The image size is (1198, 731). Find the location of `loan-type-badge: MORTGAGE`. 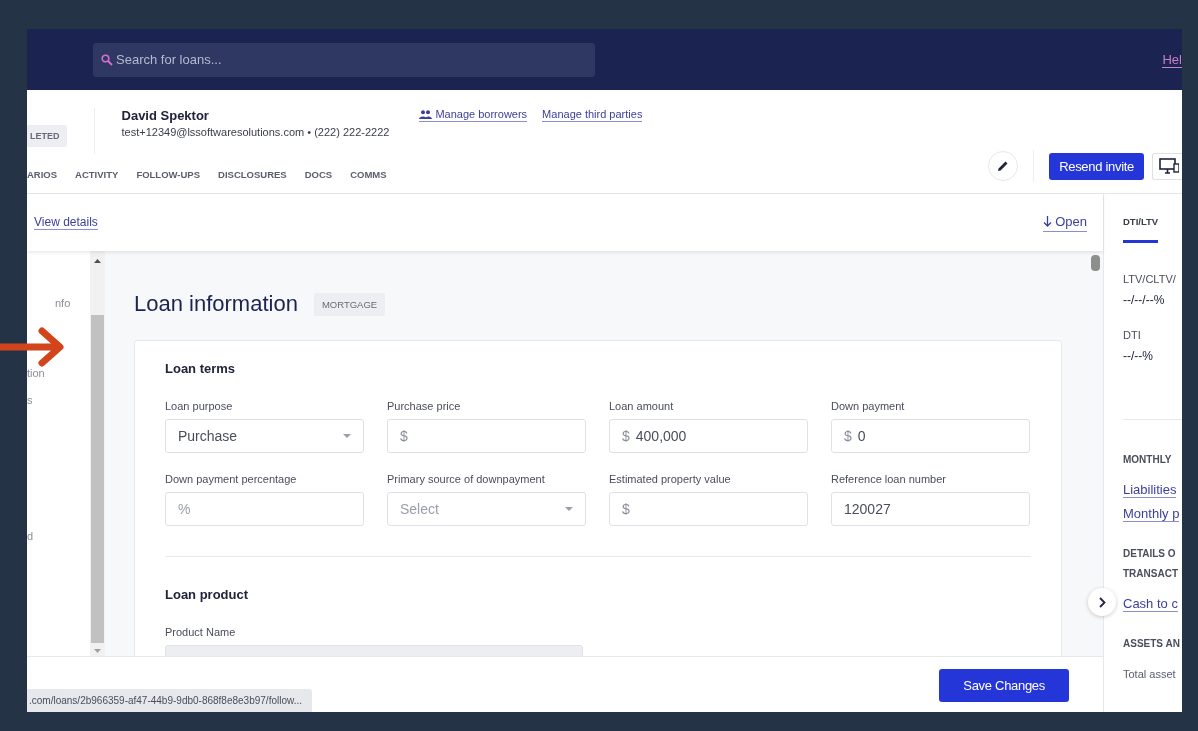

loan-type-badge: MORTGAGE is located at coordinates (349, 304).